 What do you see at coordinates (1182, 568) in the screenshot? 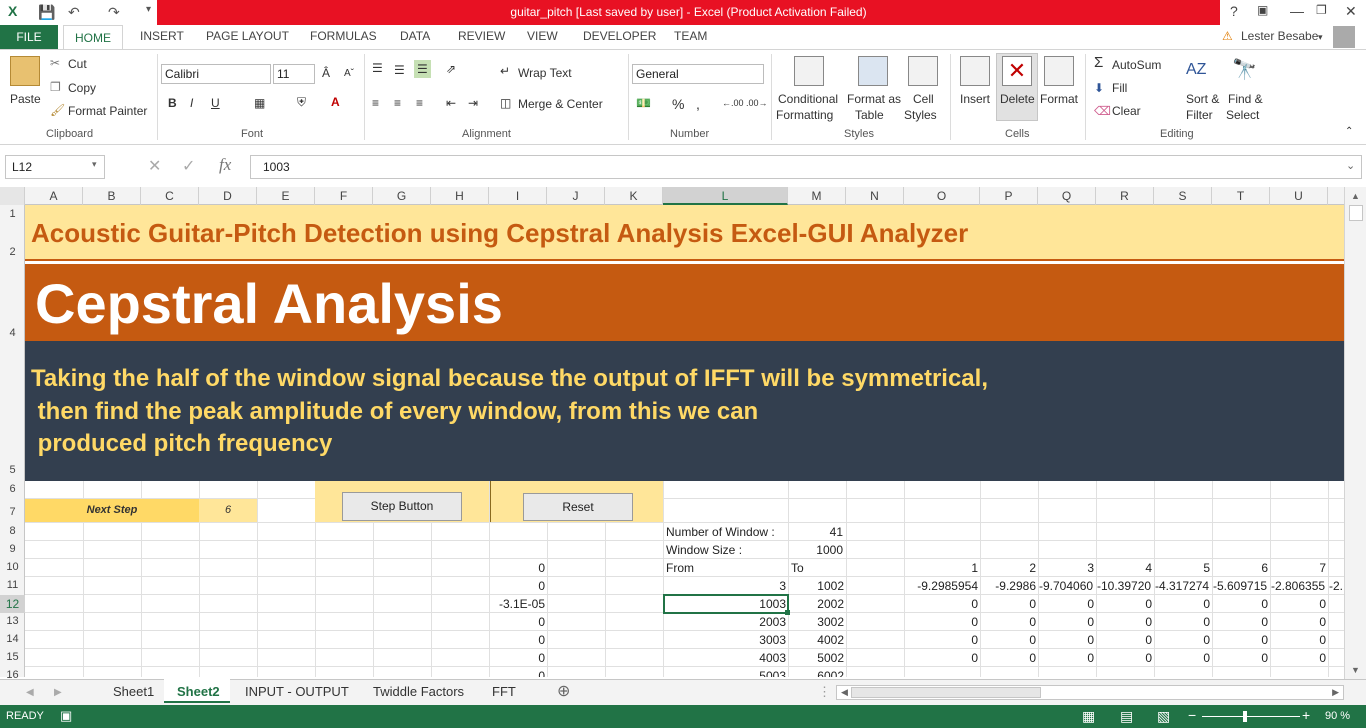
I see `index-header: 5` at bounding box center [1182, 568].